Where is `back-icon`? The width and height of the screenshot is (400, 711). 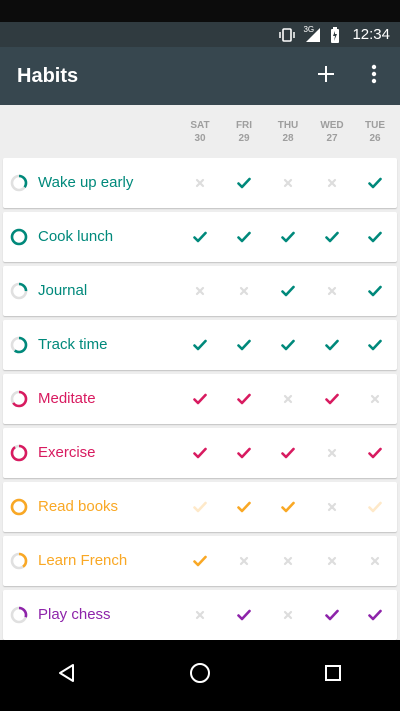 back-icon is located at coordinates (67, 675).